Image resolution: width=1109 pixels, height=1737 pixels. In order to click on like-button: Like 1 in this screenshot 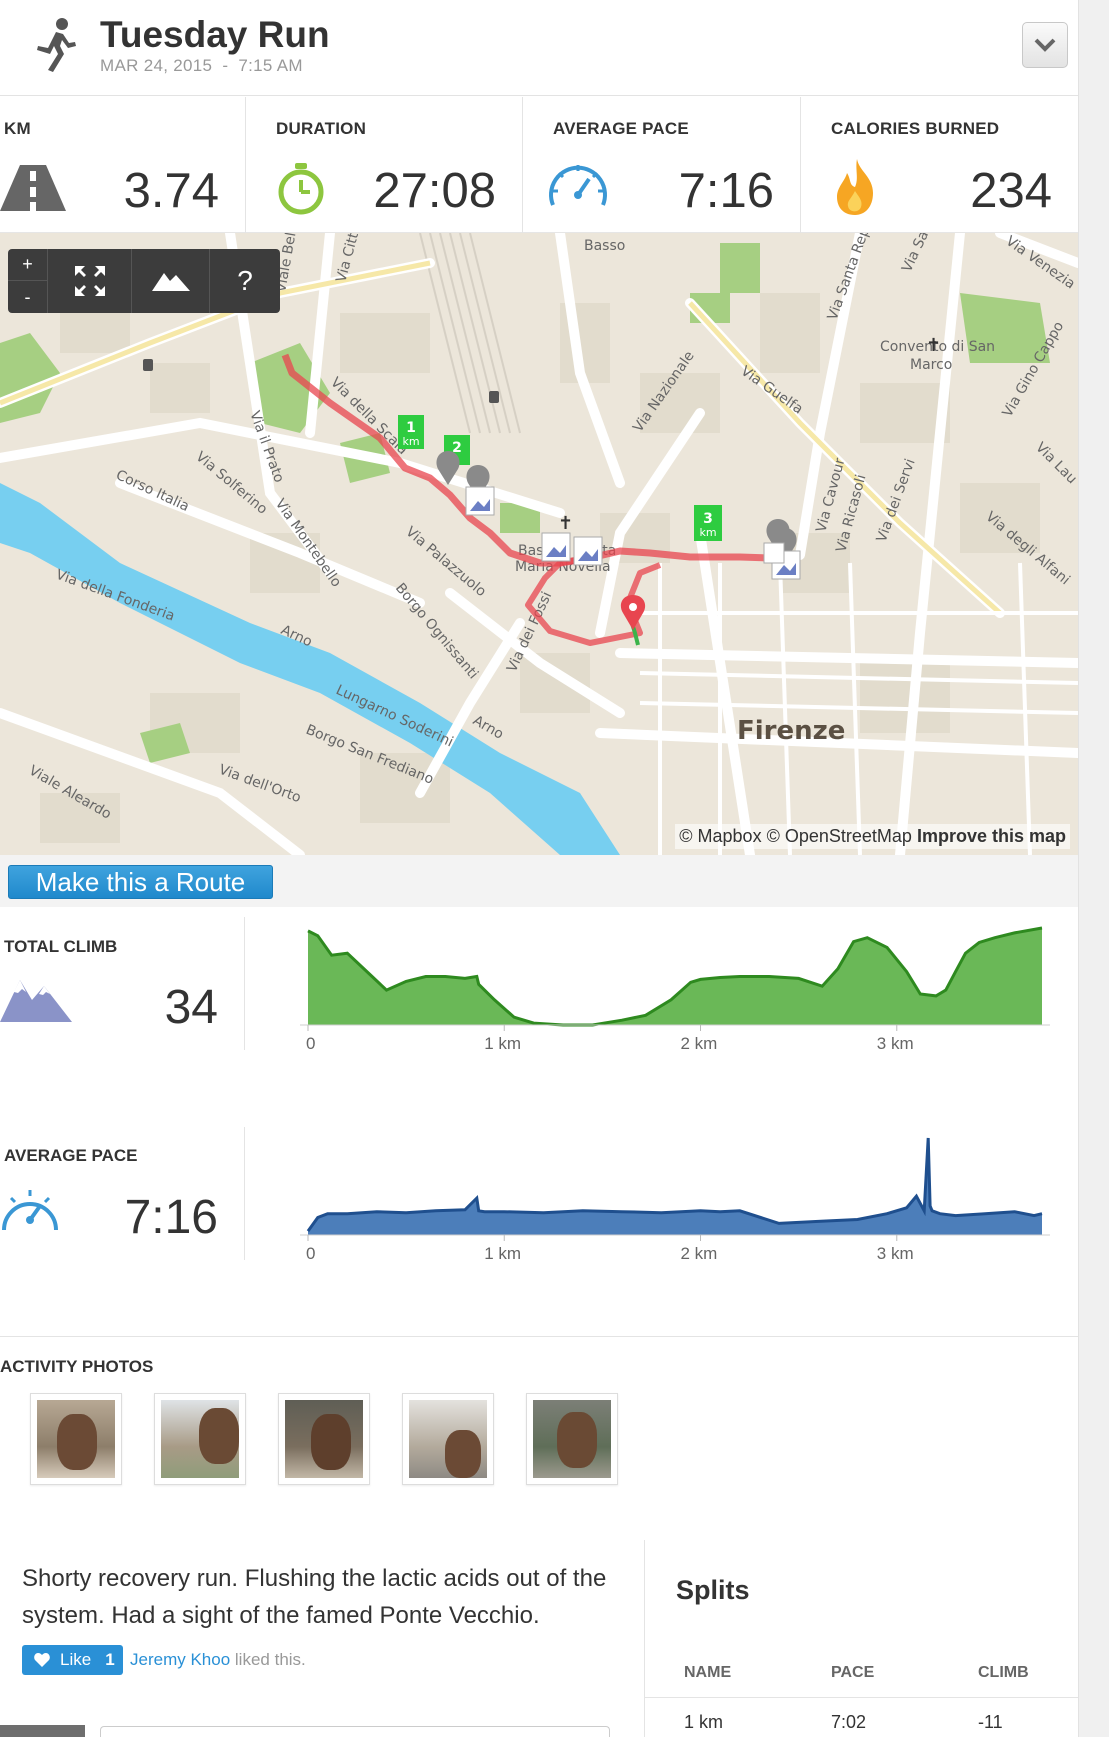, I will do `click(72, 1660)`.